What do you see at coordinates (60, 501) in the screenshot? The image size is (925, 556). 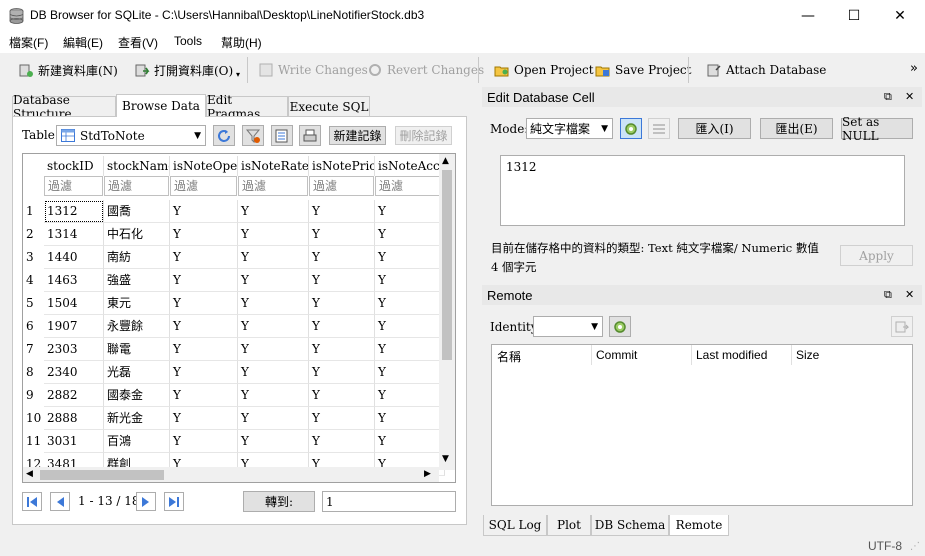 I see `previous-record-button` at bounding box center [60, 501].